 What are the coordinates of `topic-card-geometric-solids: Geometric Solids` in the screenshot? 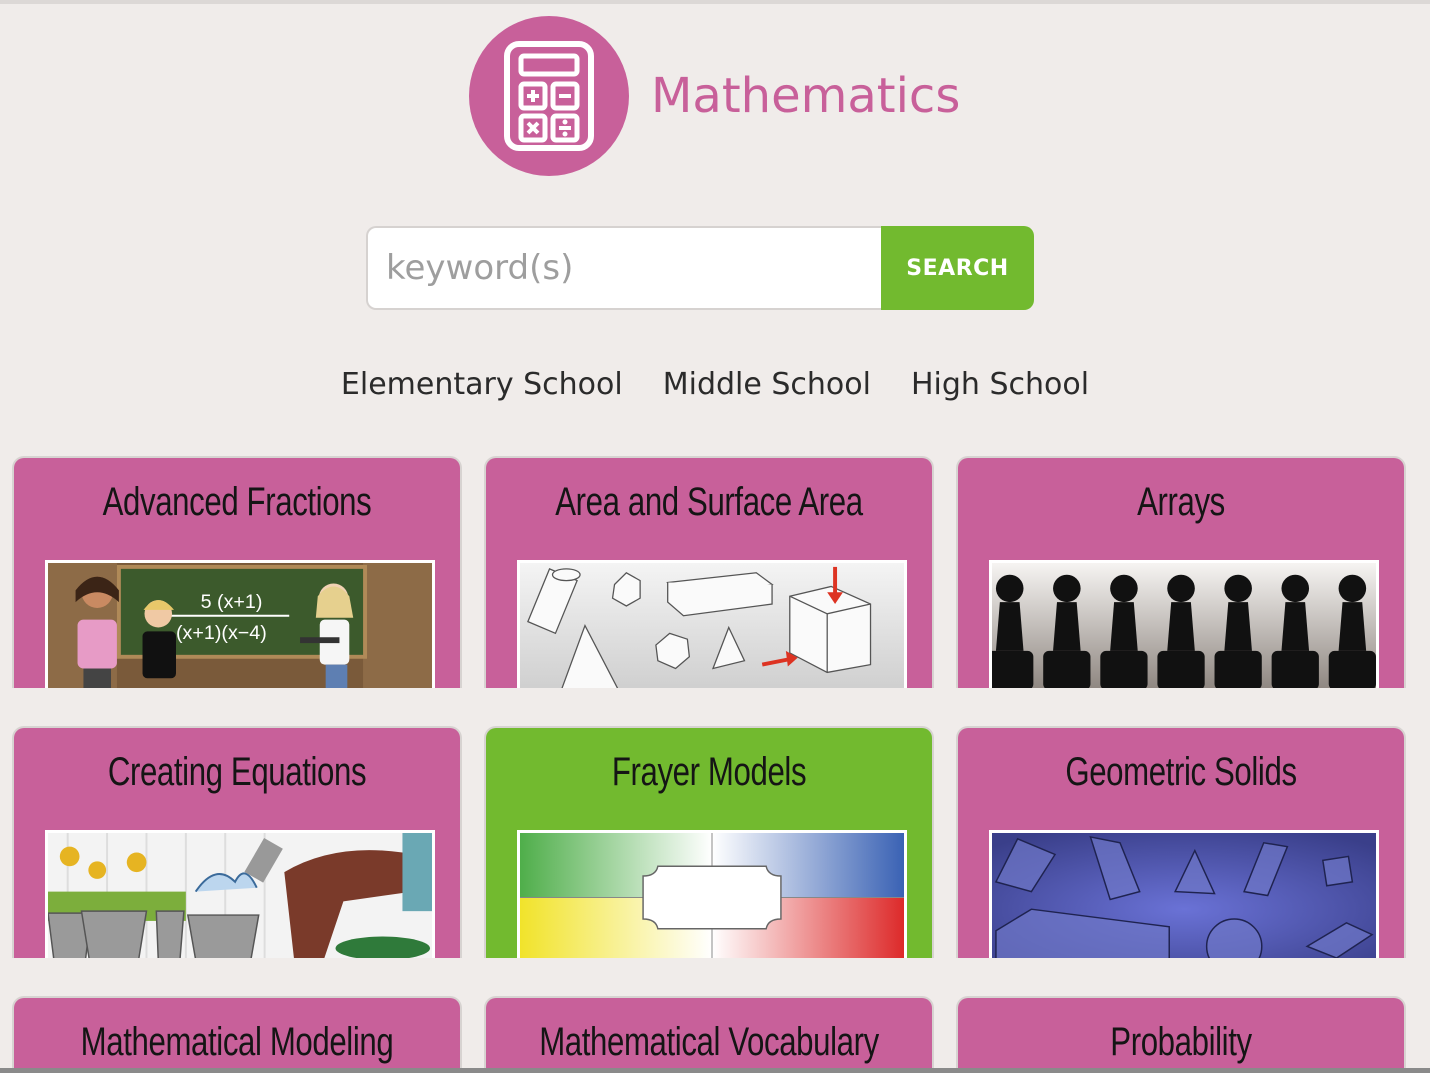 It's located at (1181, 842).